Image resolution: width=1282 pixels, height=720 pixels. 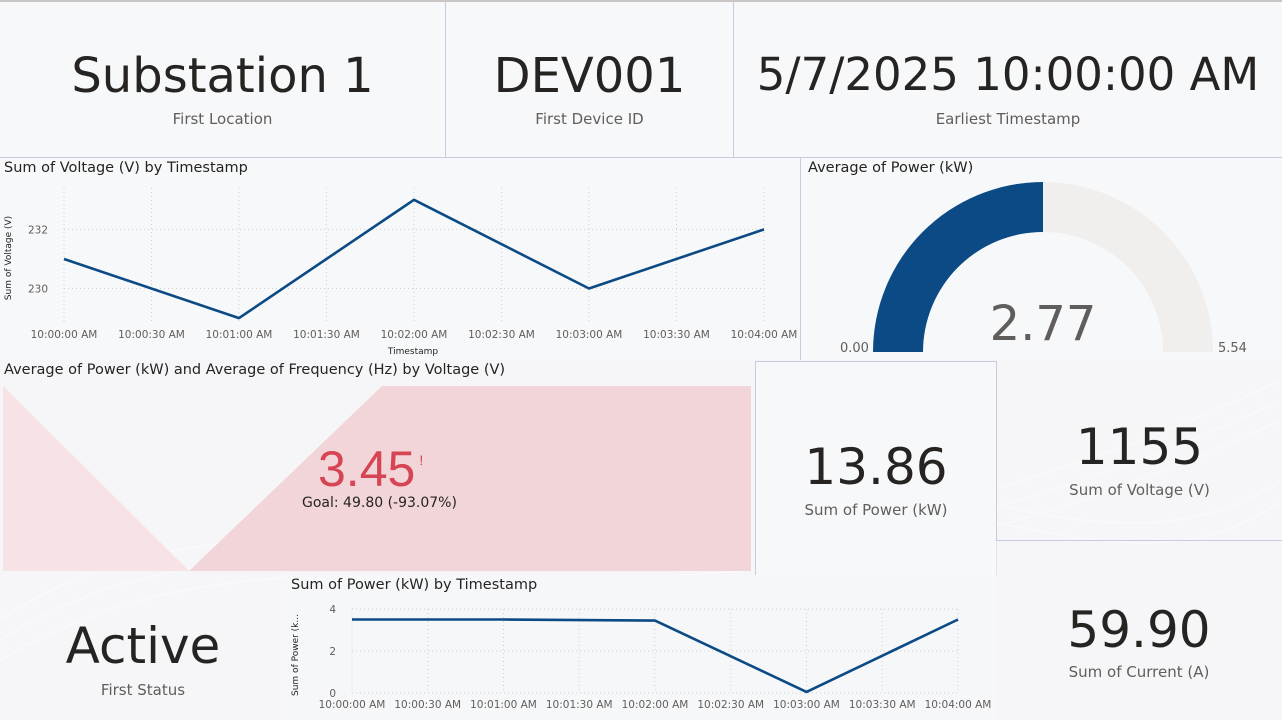 What do you see at coordinates (413, 352) in the screenshot?
I see `voltage-x-axis-title: Timestamp` at bounding box center [413, 352].